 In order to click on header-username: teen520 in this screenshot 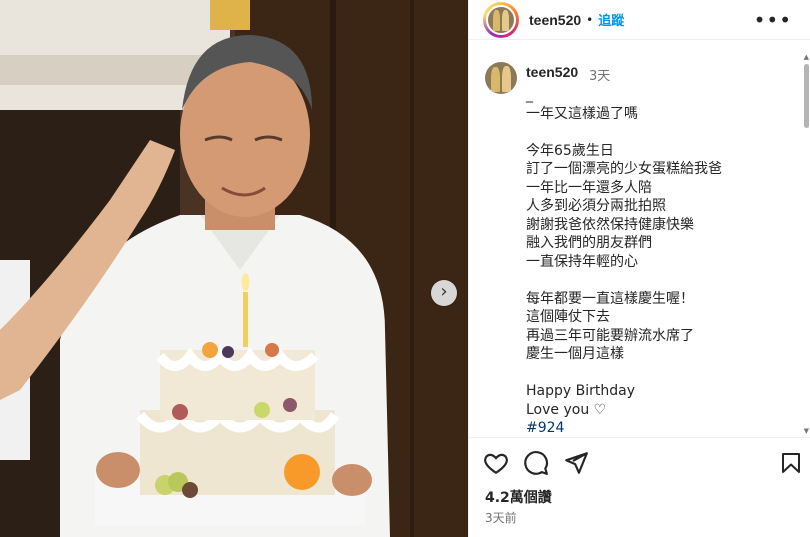, I will do `click(555, 20)`.